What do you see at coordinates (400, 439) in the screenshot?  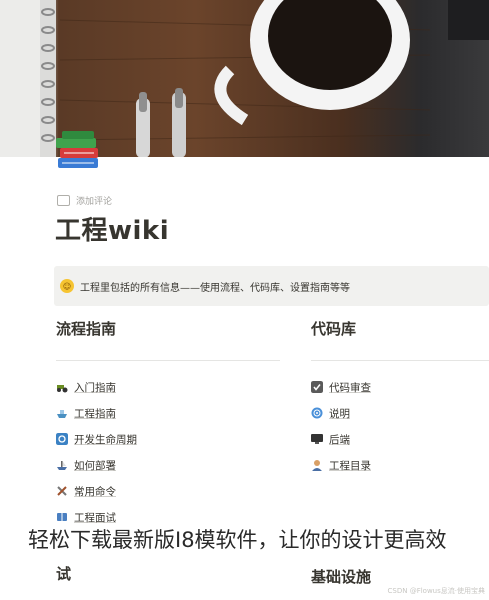 I see `link-backend: 后端` at bounding box center [400, 439].